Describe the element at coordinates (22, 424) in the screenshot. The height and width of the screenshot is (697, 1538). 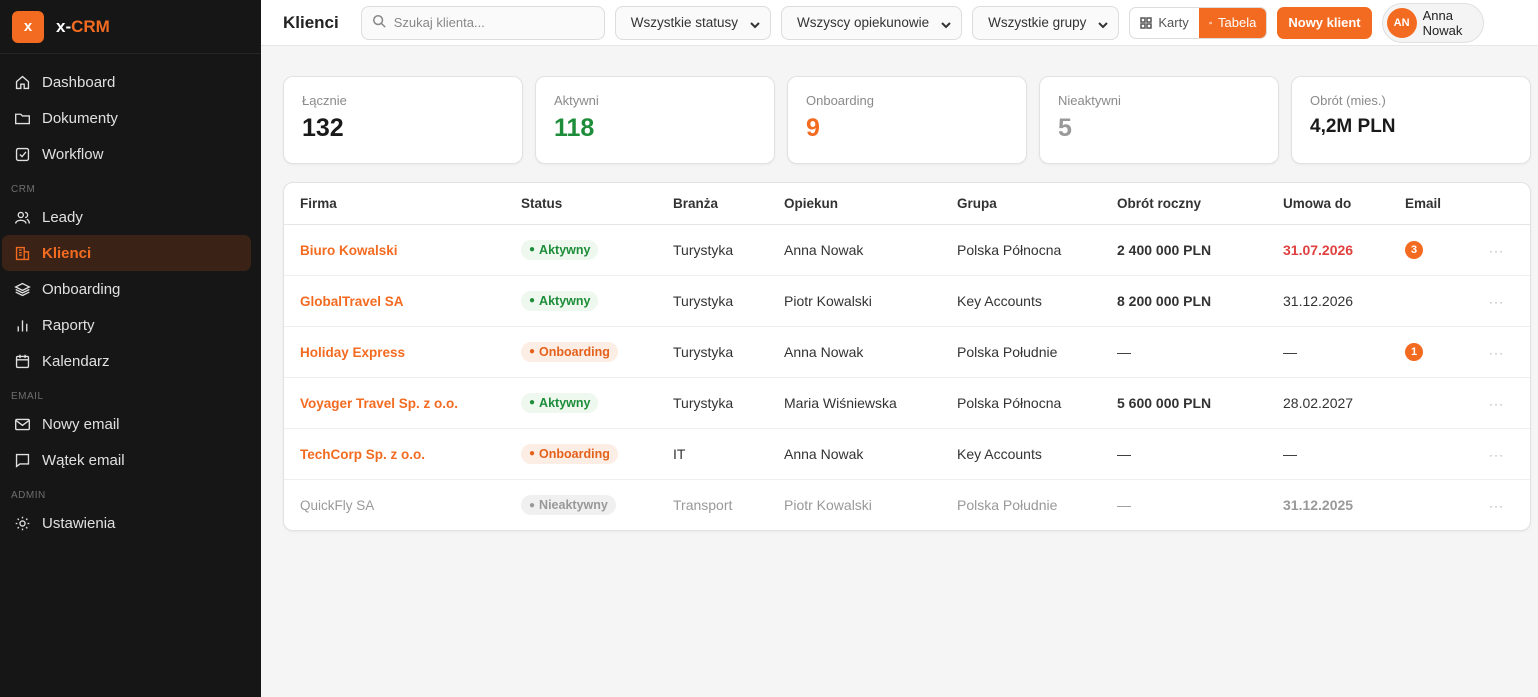
I see `mail-icon` at that location.